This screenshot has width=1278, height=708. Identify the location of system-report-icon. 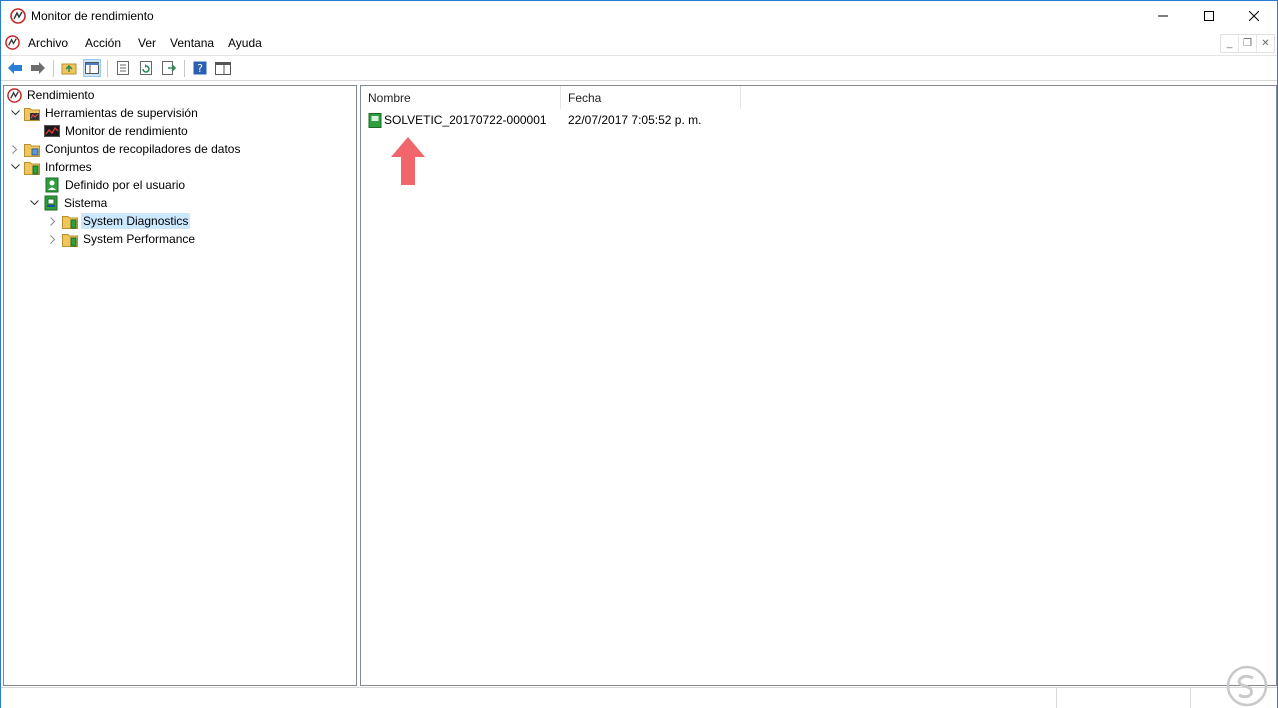
(51, 203).